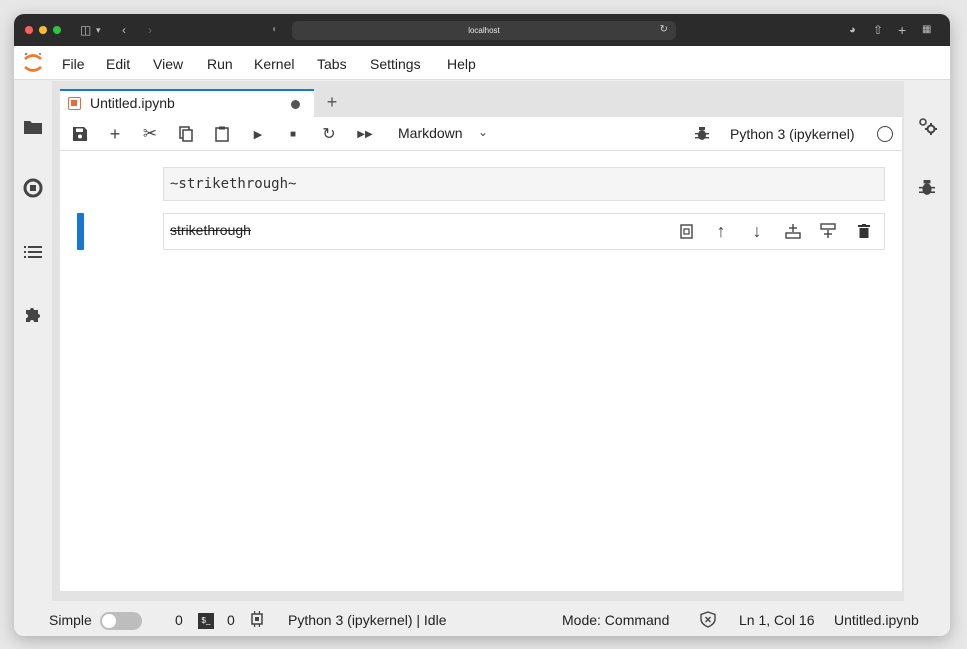  Describe the element at coordinates (926, 30) in the screenshot. I see `tab-overview-icon: ▦` at that location.